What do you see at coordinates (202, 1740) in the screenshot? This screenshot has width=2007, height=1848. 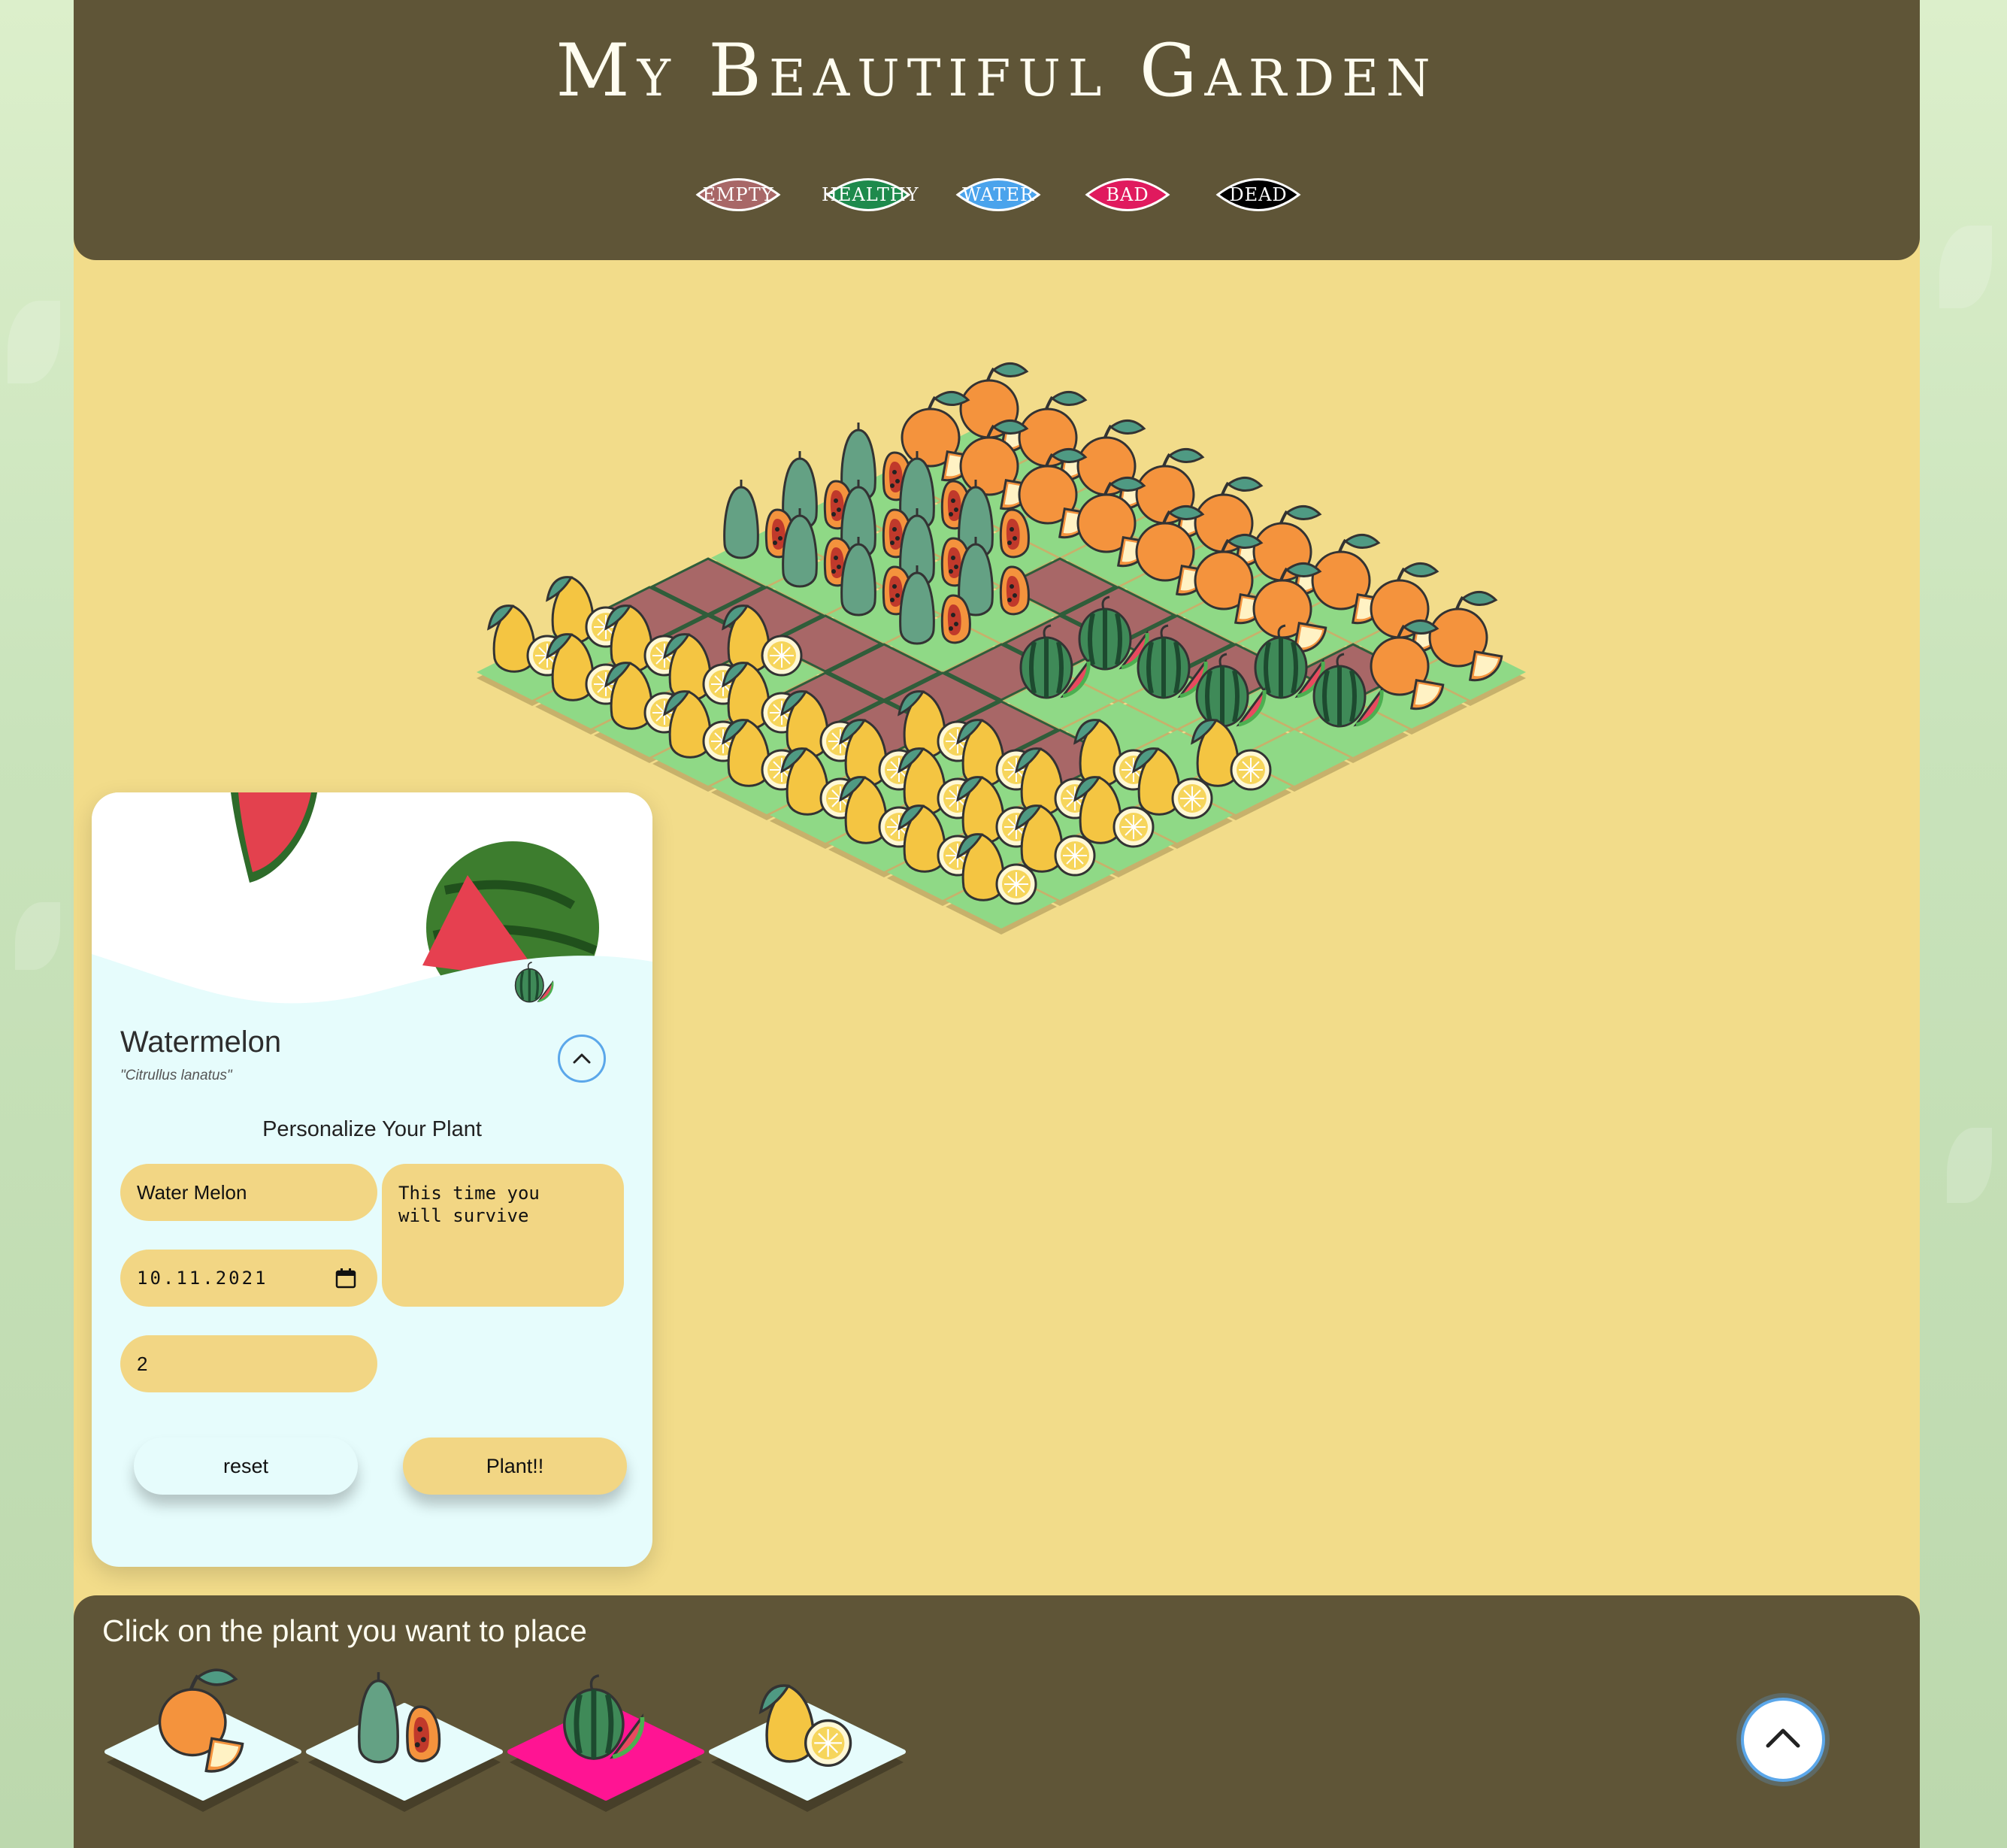 I see `plant-option-orange` at bounding box center [202, 1740].